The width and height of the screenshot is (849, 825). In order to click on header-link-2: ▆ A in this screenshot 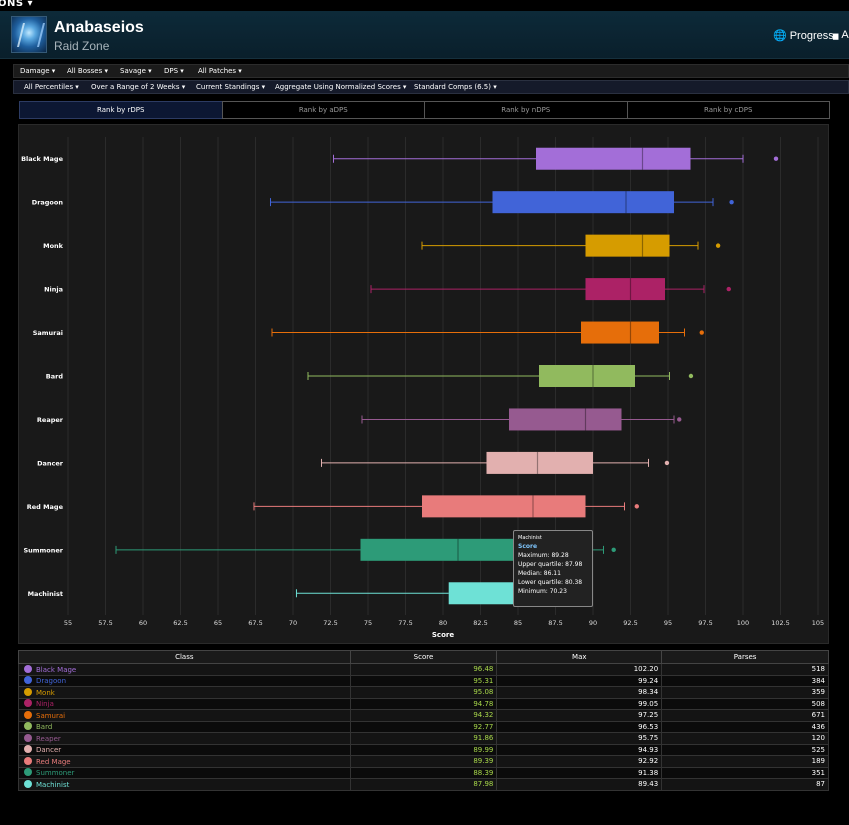, I will do `click(841, 35)`.